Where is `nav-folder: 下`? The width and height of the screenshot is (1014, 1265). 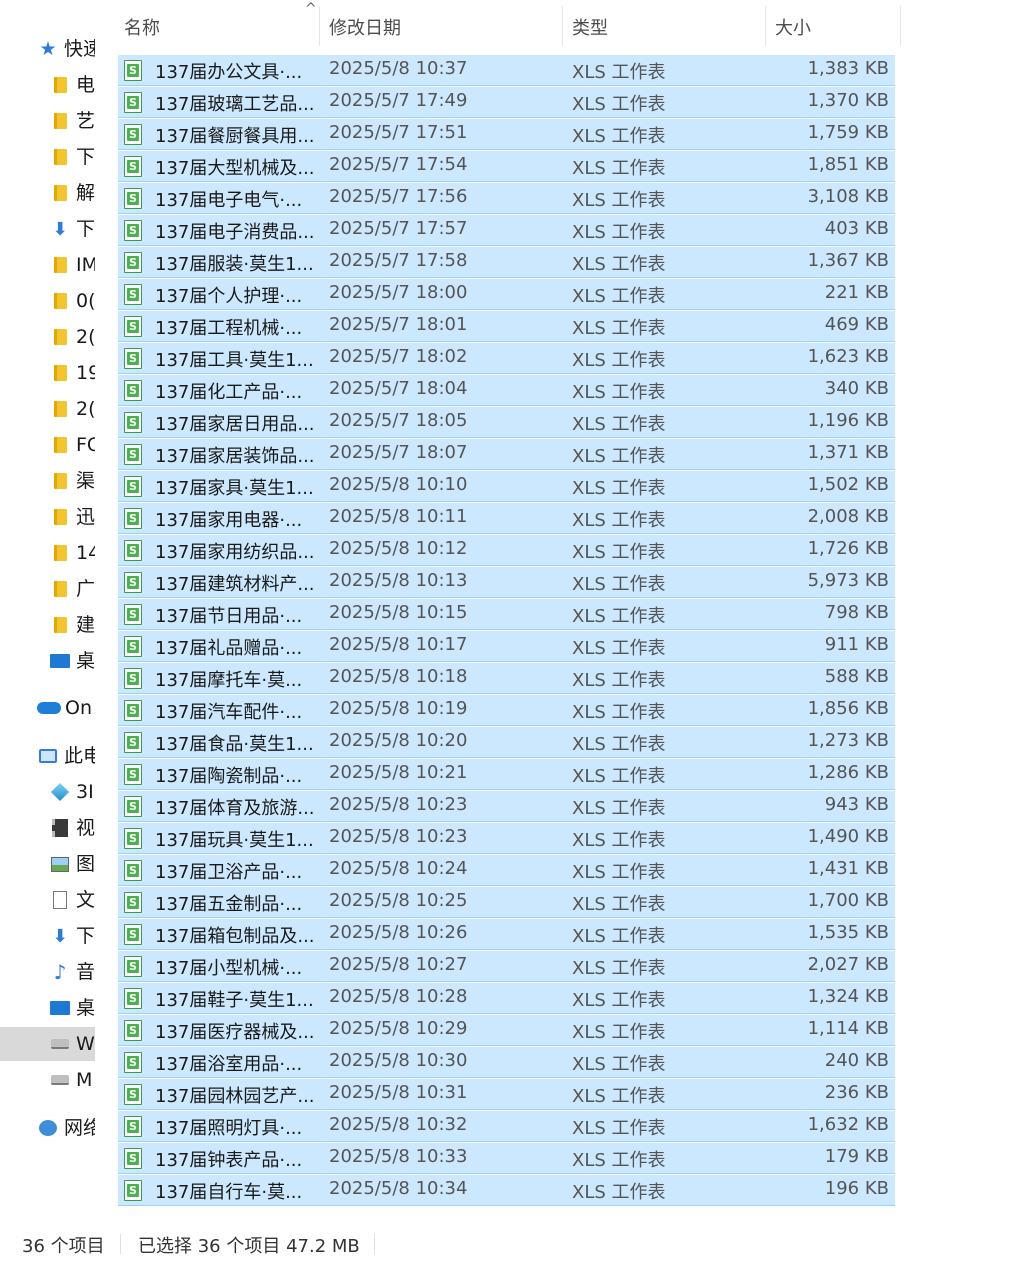 nav-folder: 下 is located at coordinates (47, 157).